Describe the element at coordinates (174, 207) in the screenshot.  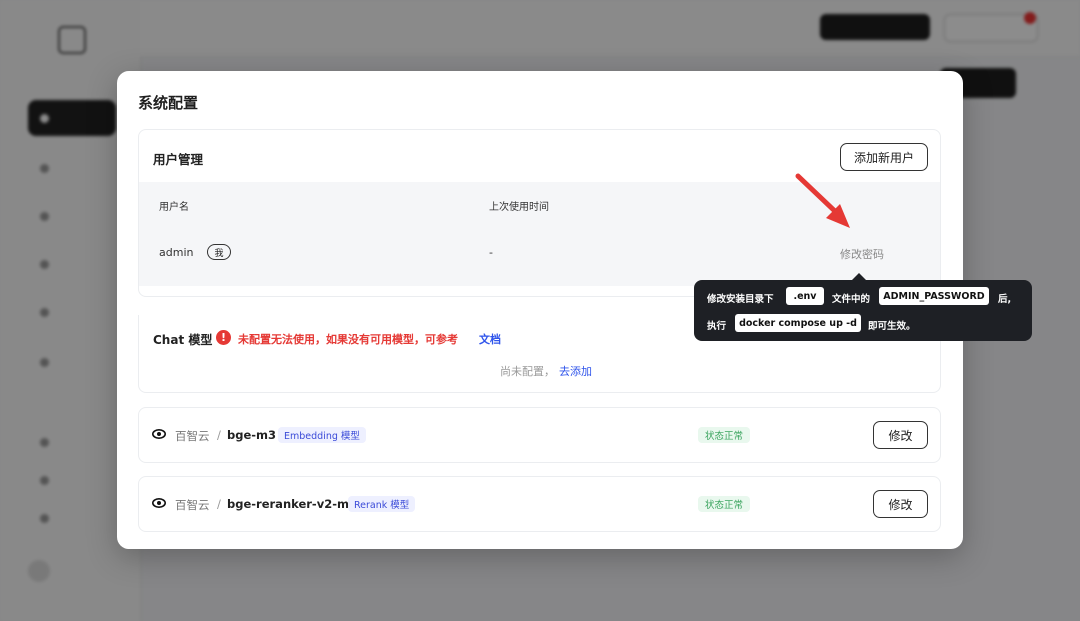
I see `column-header-username: 用户名` at that location.